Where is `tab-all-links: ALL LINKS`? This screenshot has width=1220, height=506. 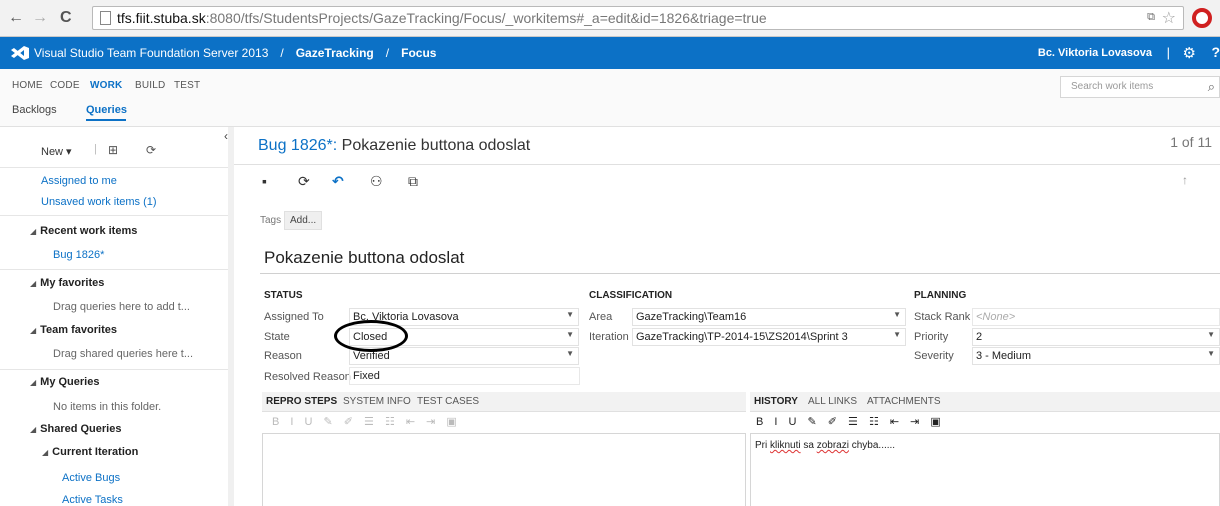
tab-all-links: ALL LINKS is located at coordinates (832, 401).